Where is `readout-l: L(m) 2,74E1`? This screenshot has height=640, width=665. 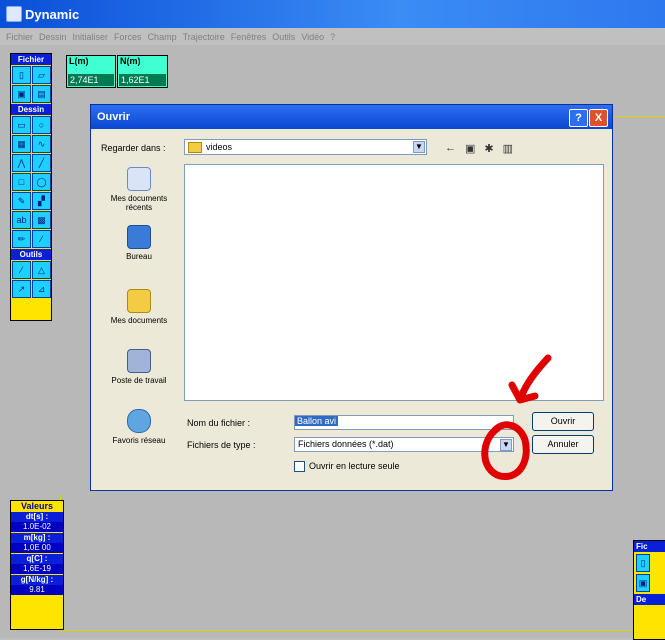 readout-l: L(m) 2,74E1 is located at coordinates (91, 71).